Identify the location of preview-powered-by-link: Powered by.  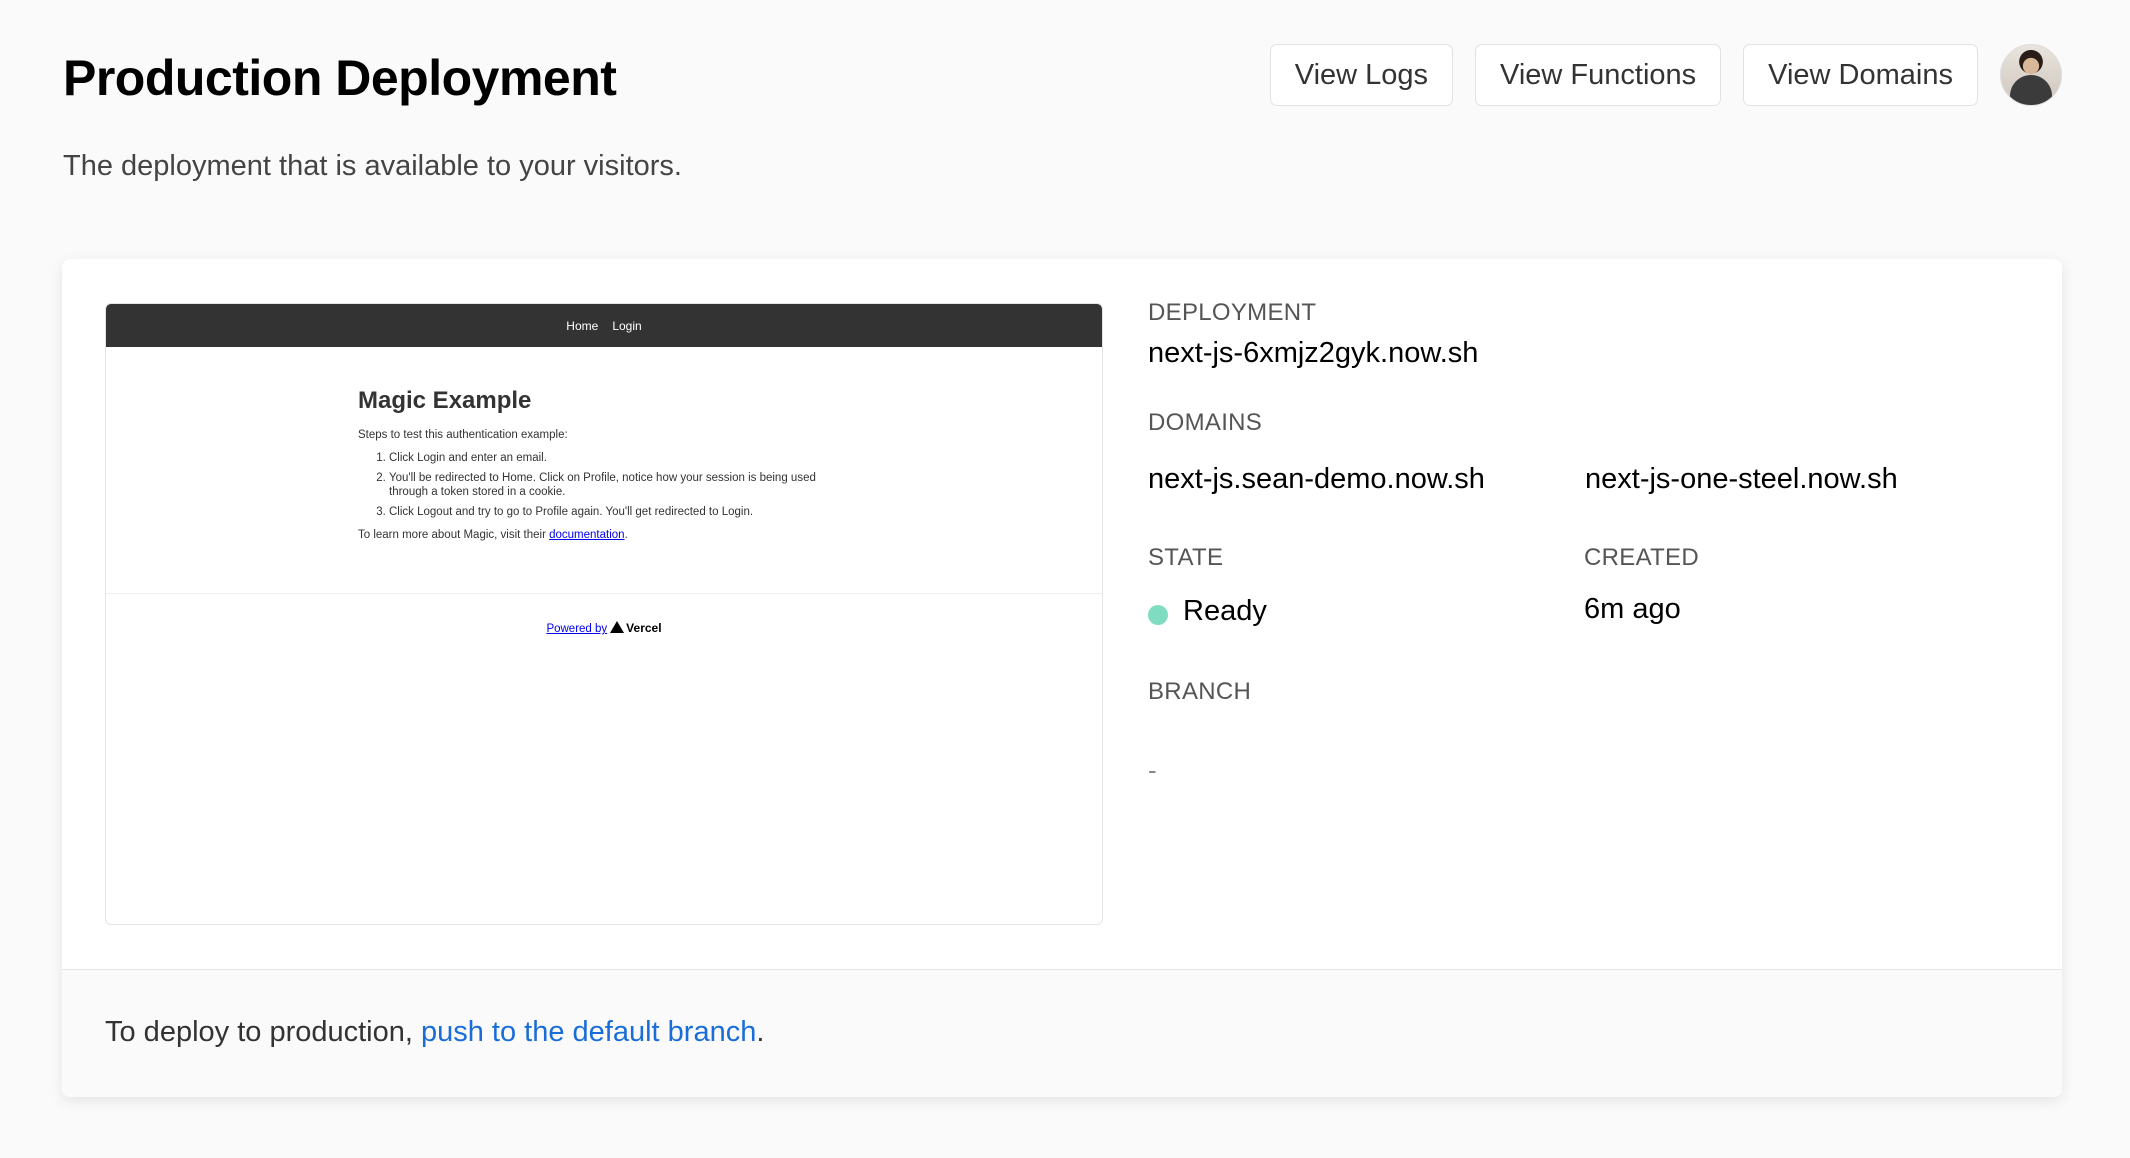
(576, 629).